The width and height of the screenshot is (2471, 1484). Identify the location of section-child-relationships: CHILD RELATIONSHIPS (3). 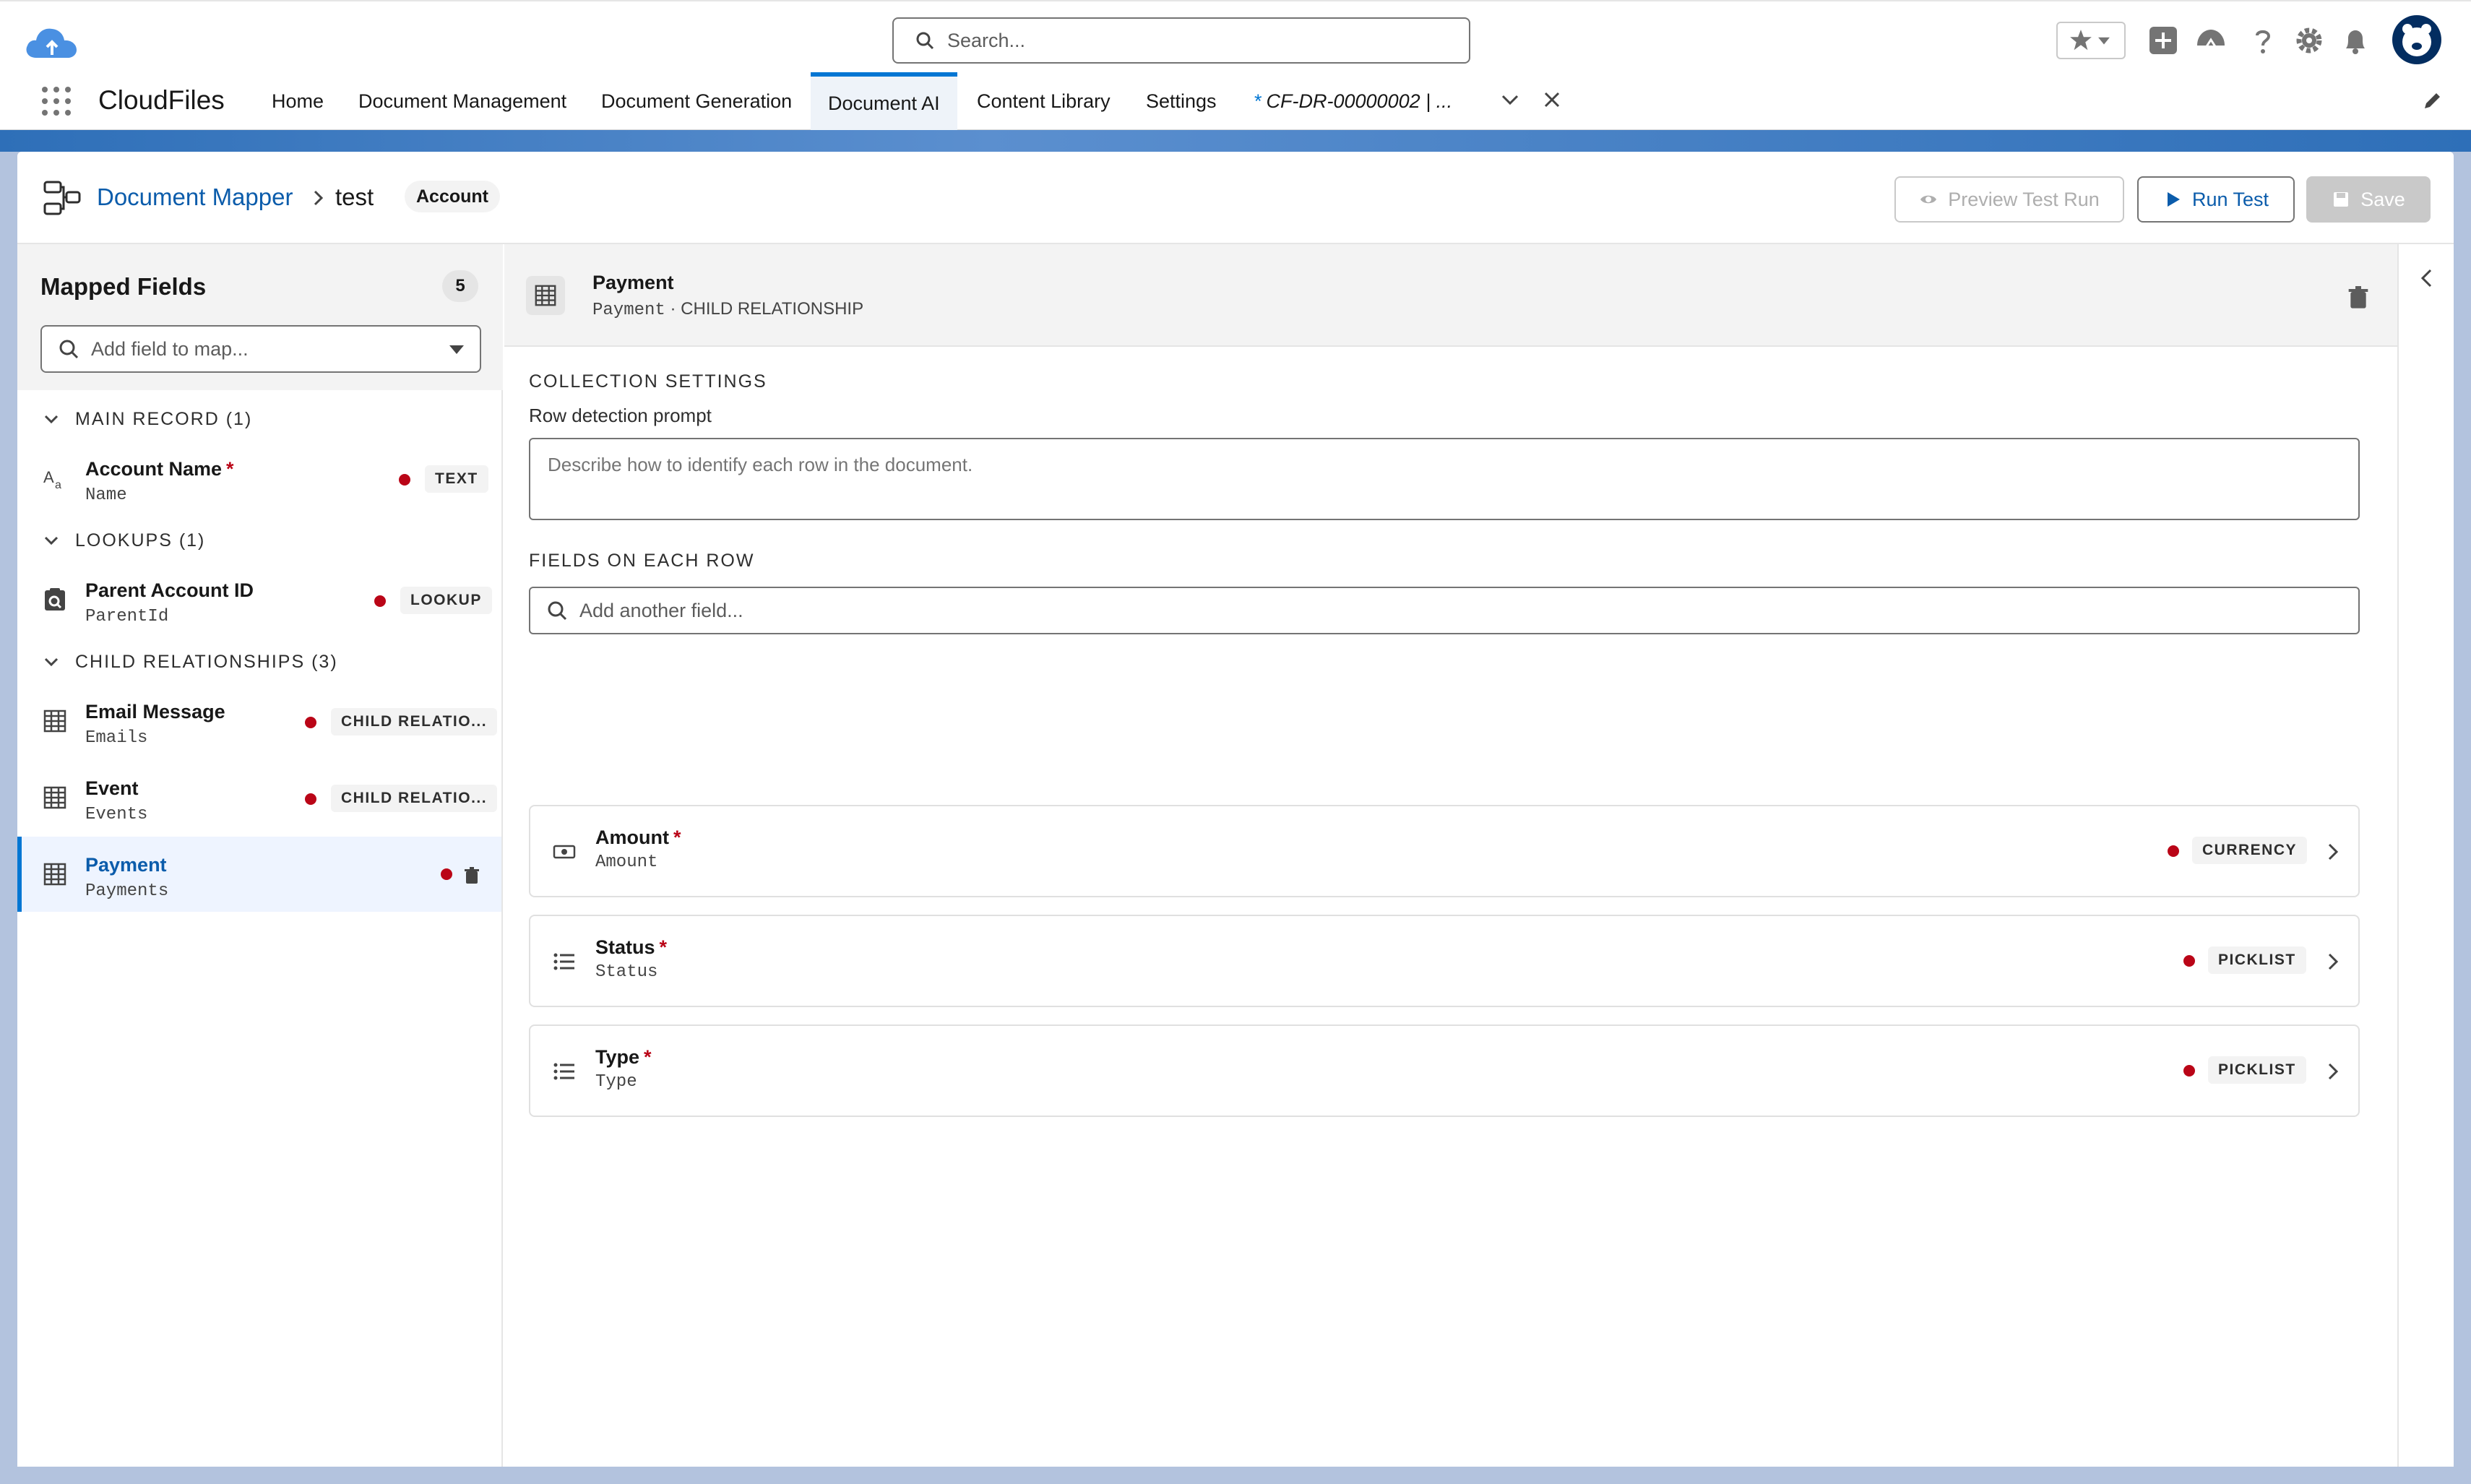
(190, 661).